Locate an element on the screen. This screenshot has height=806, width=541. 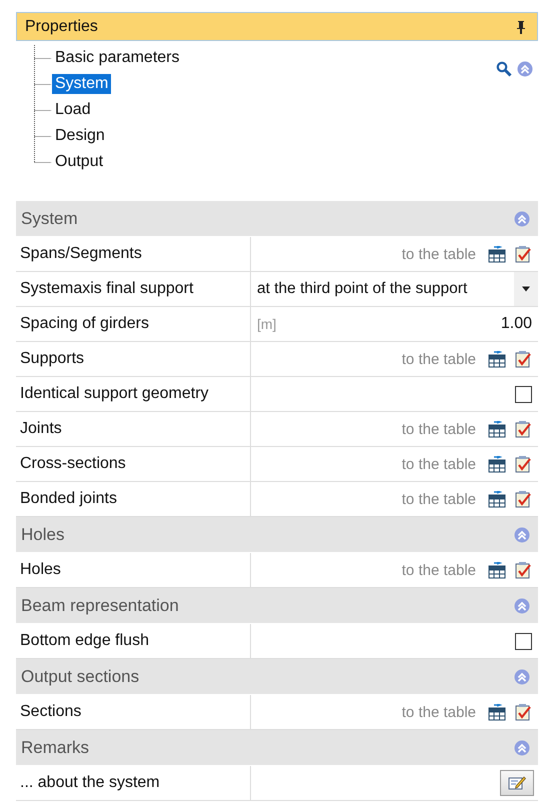
section-header: Output sections is located at coordinates (277, 677).